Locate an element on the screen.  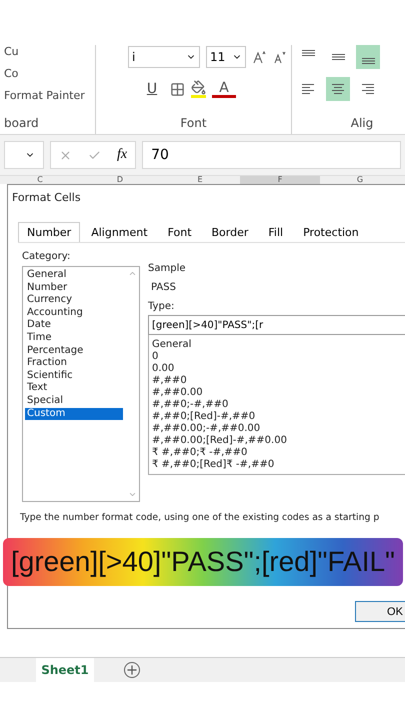
clipboard-item: Cu is located at coordinates (11, 52).